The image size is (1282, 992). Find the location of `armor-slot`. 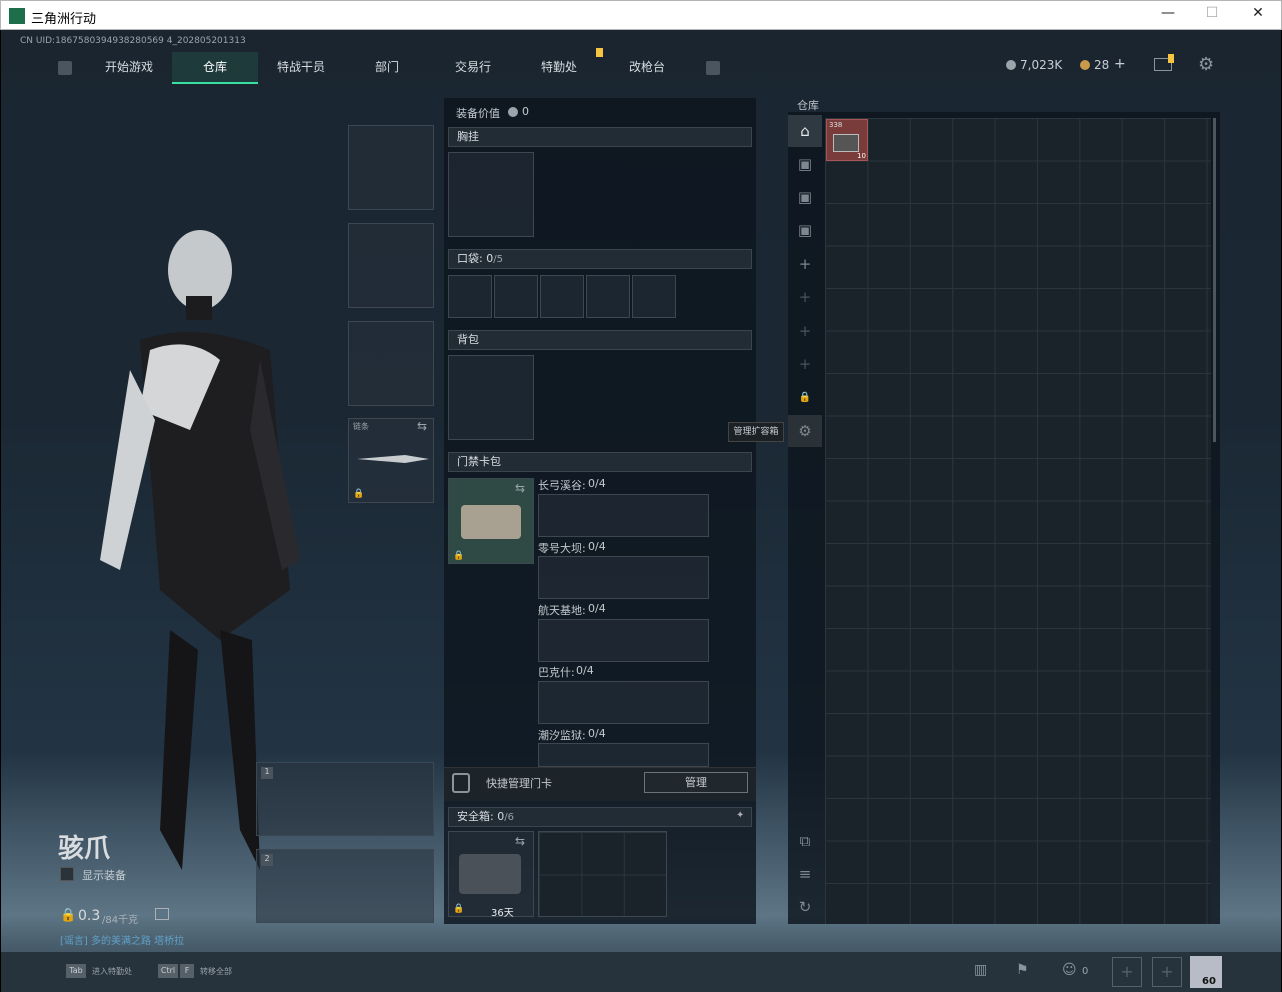

armor-slot is located at coordinates (391, 265).